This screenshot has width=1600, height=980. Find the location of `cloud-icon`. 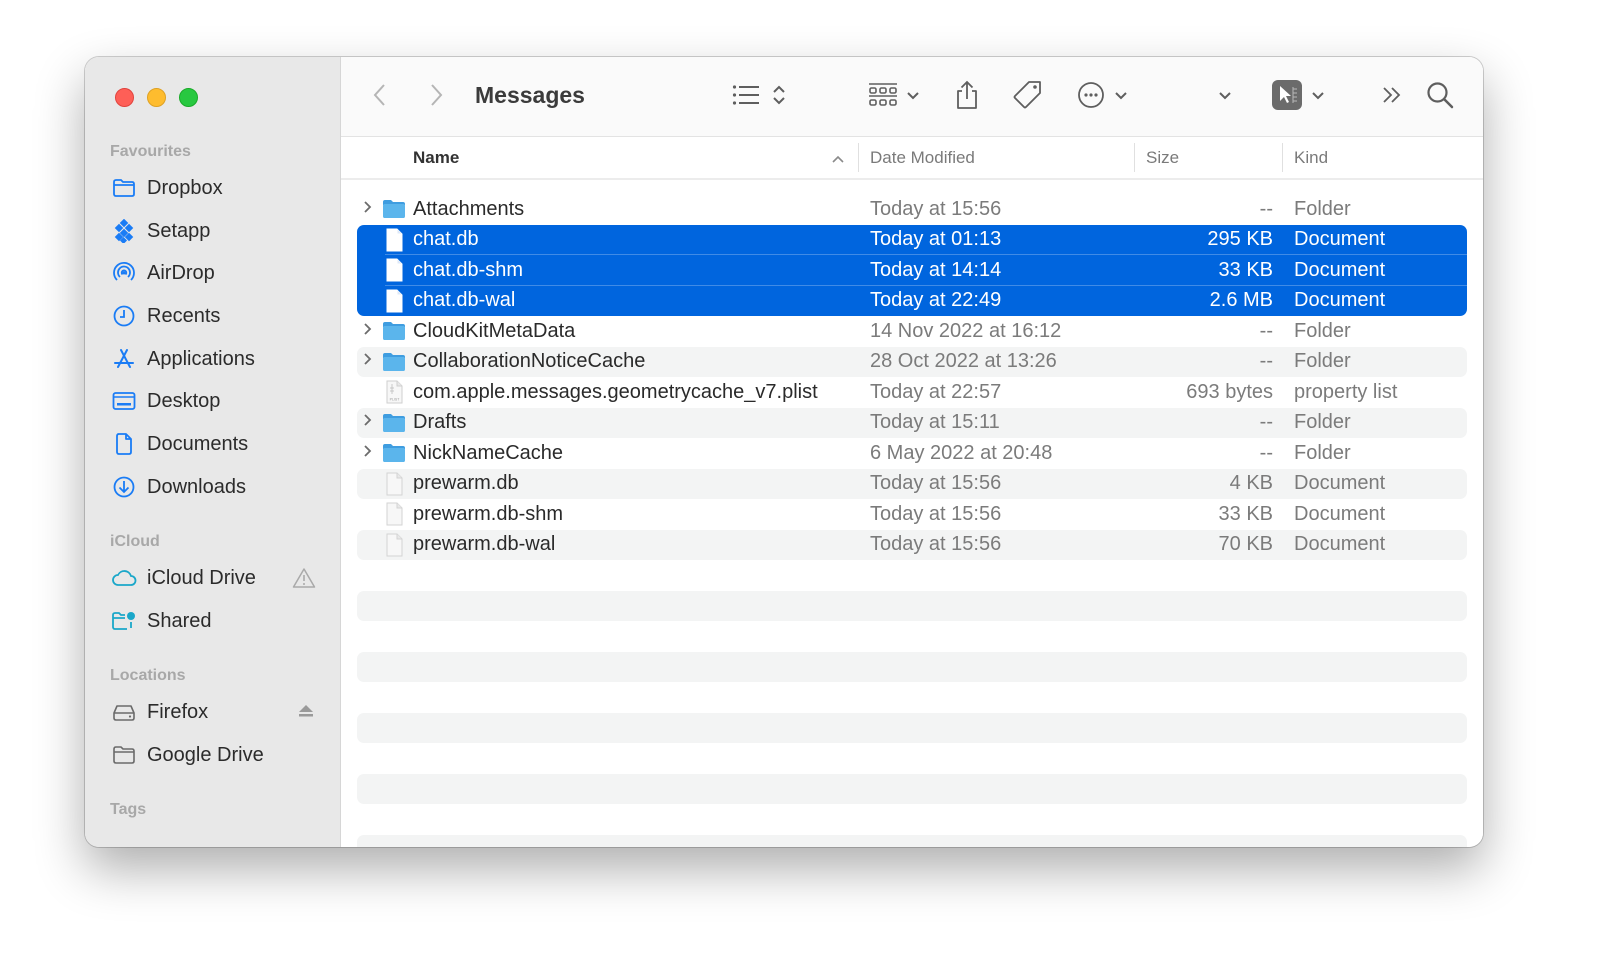

cloud-icon is located at coordinates (124, 578).